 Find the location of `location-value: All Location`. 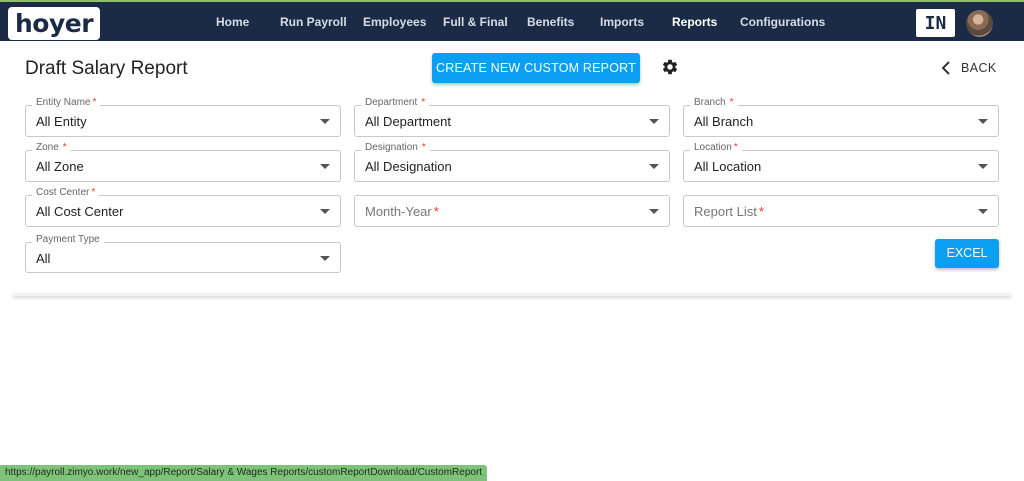

location-value: All Location is located at coordinates (728, 166).